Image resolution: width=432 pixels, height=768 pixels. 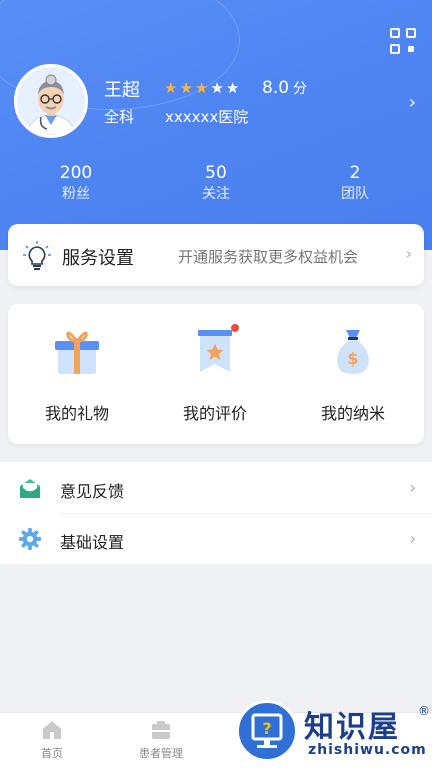 I want to click on stat-label: 粉丝, so click(x=76, y=194).